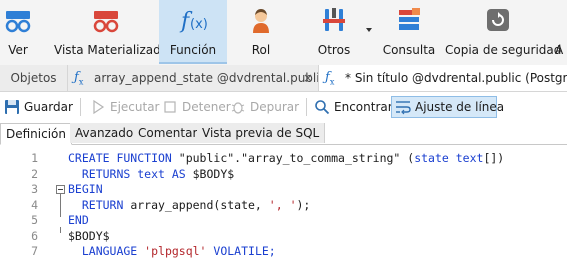 The image size is (567, 260). What do you see at coordinates (283, 252) in the screenshot?
I see `code-line: 7 LANGUAGE 'plpgsql' VOLATILE;` at bounding box center [283, 252].